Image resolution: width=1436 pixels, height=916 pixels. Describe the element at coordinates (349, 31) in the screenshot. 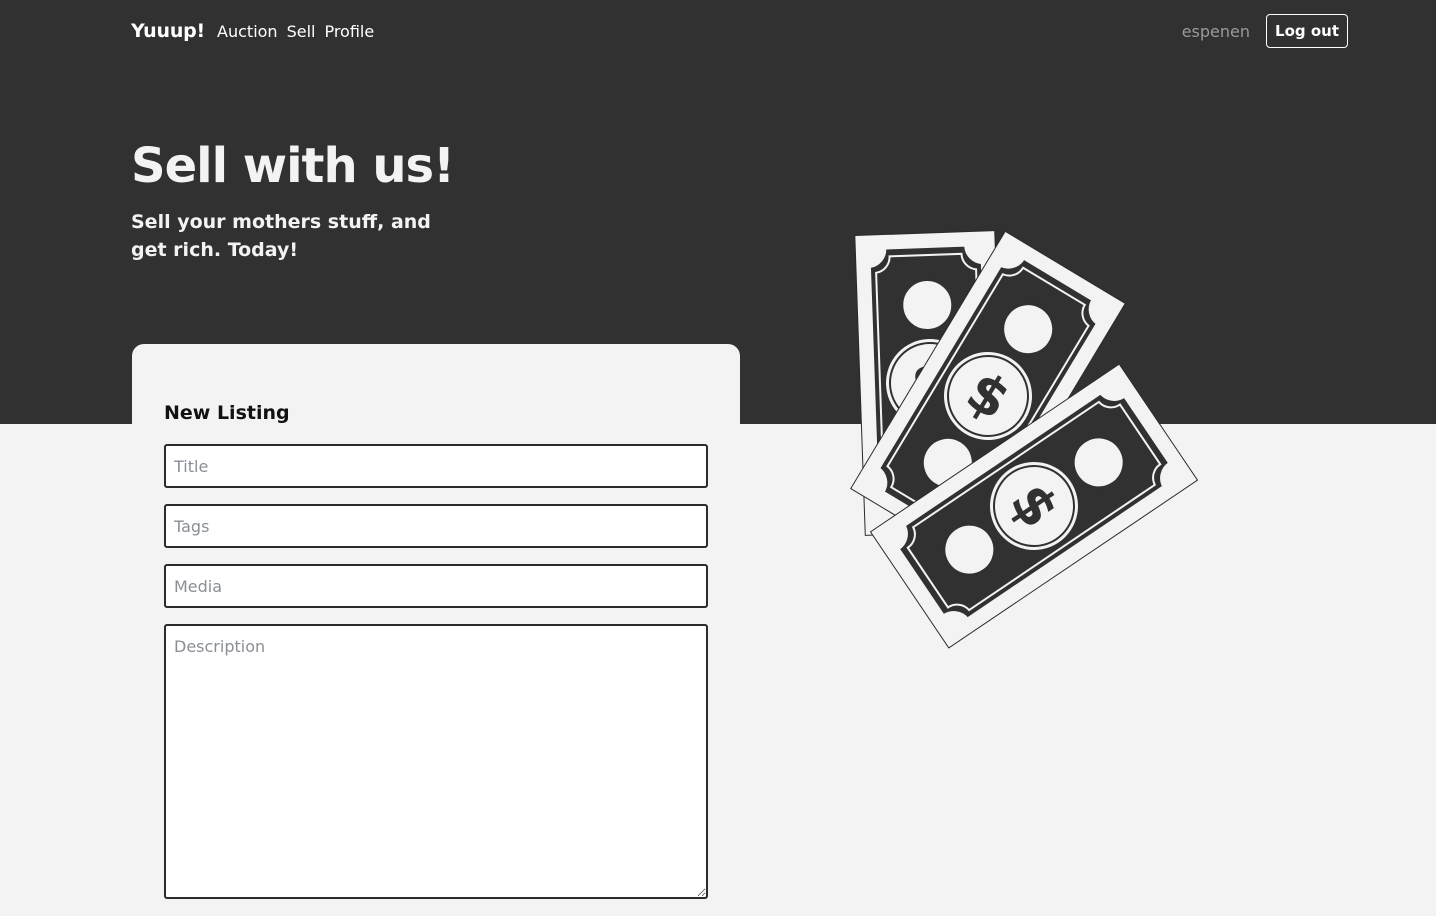

I see `nav-link-profile: Profile` at that location.